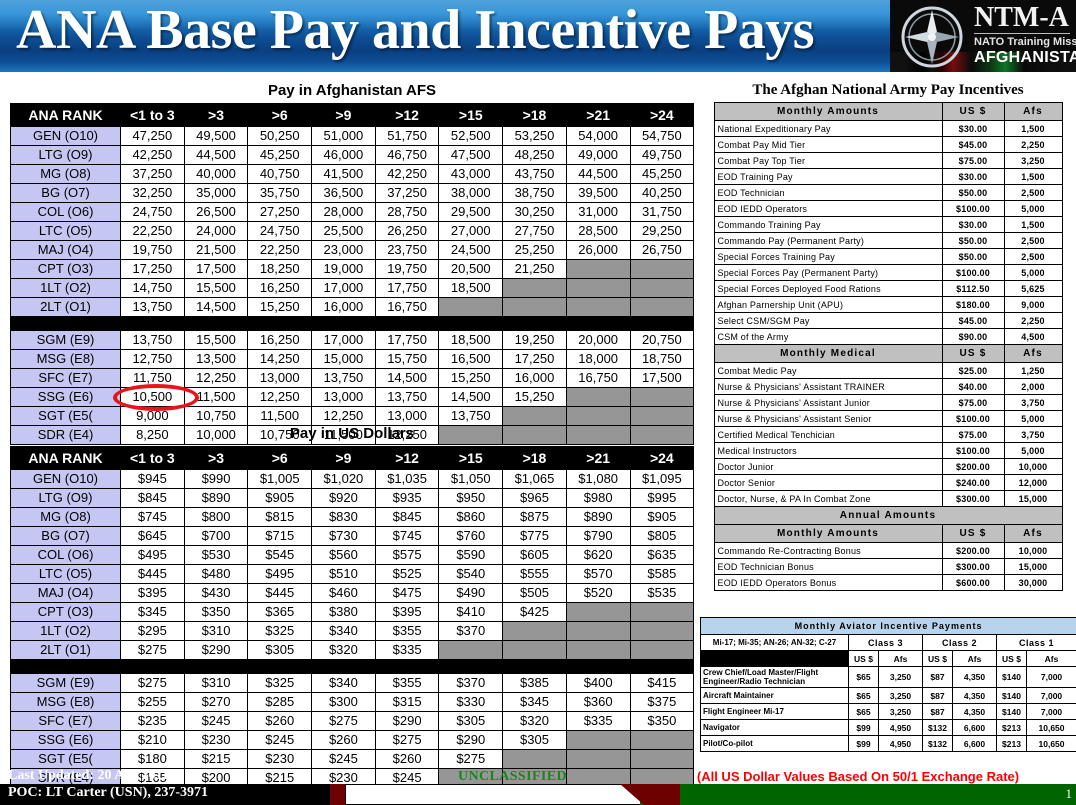 The image size is (1076, 805). Describe the element at coordinates (1021, 17) in the screenshot. I see `logo-title: NTM-A` at that location.